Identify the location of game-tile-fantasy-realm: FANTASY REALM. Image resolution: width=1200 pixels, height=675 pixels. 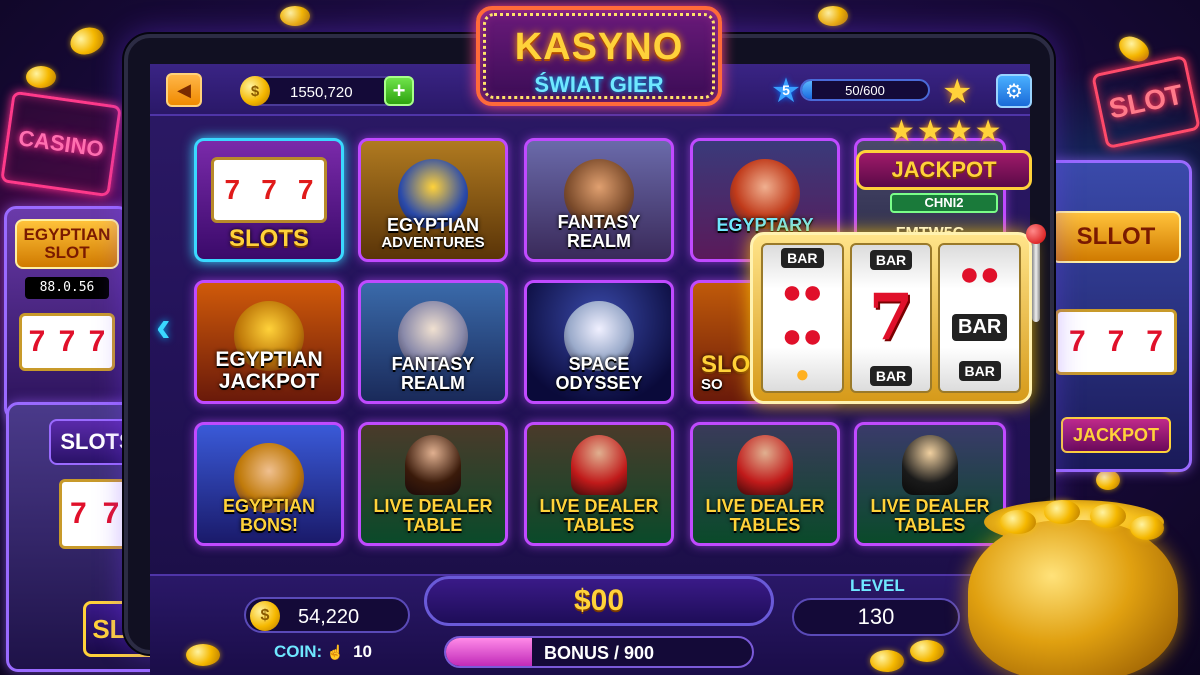
(599, 200).